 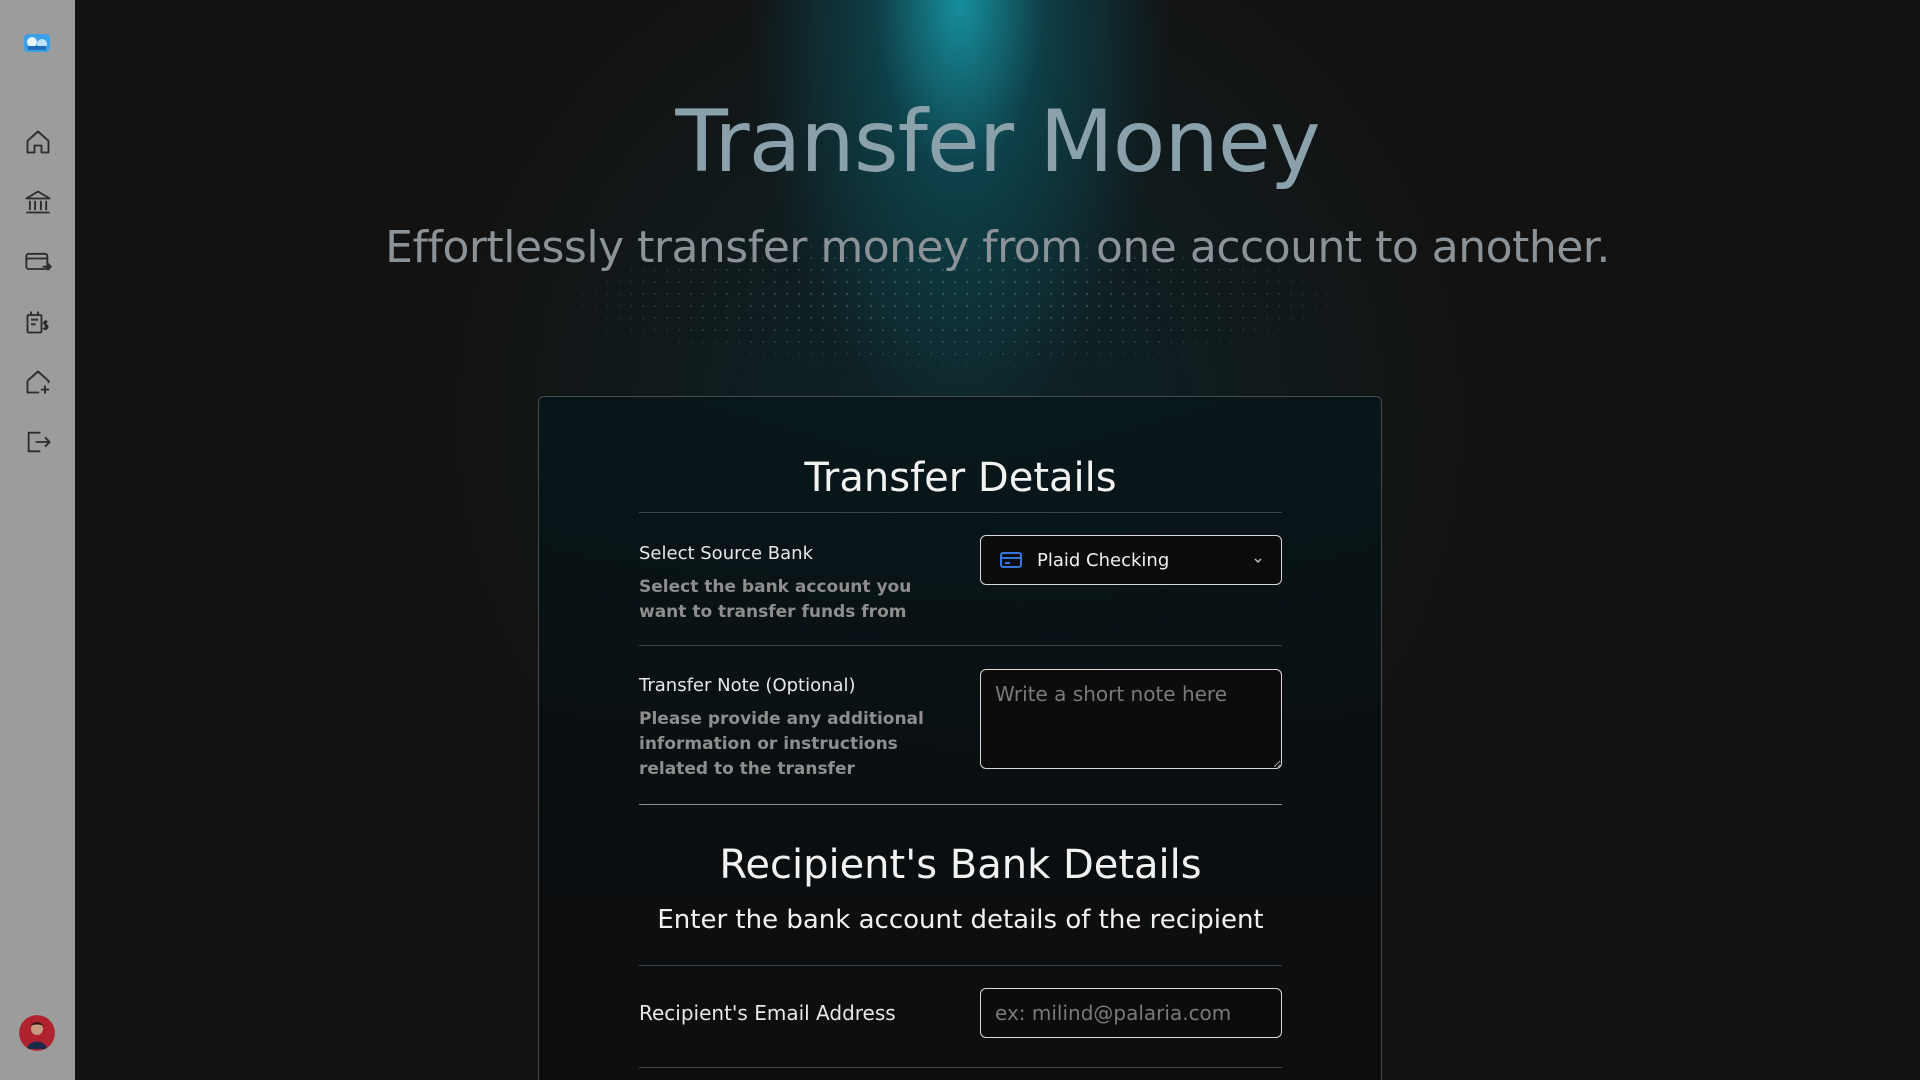 I want to click on recipient-title: Recipient's Bank Details, so click(x=960, y=865).